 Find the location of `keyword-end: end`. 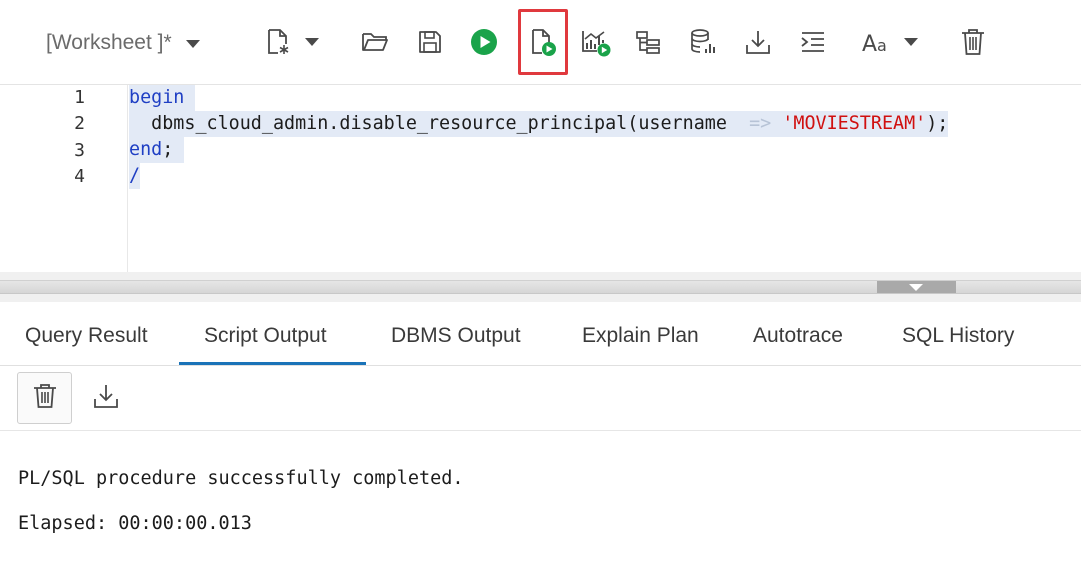

keyword-end: end is located at coordinates (146, 149).